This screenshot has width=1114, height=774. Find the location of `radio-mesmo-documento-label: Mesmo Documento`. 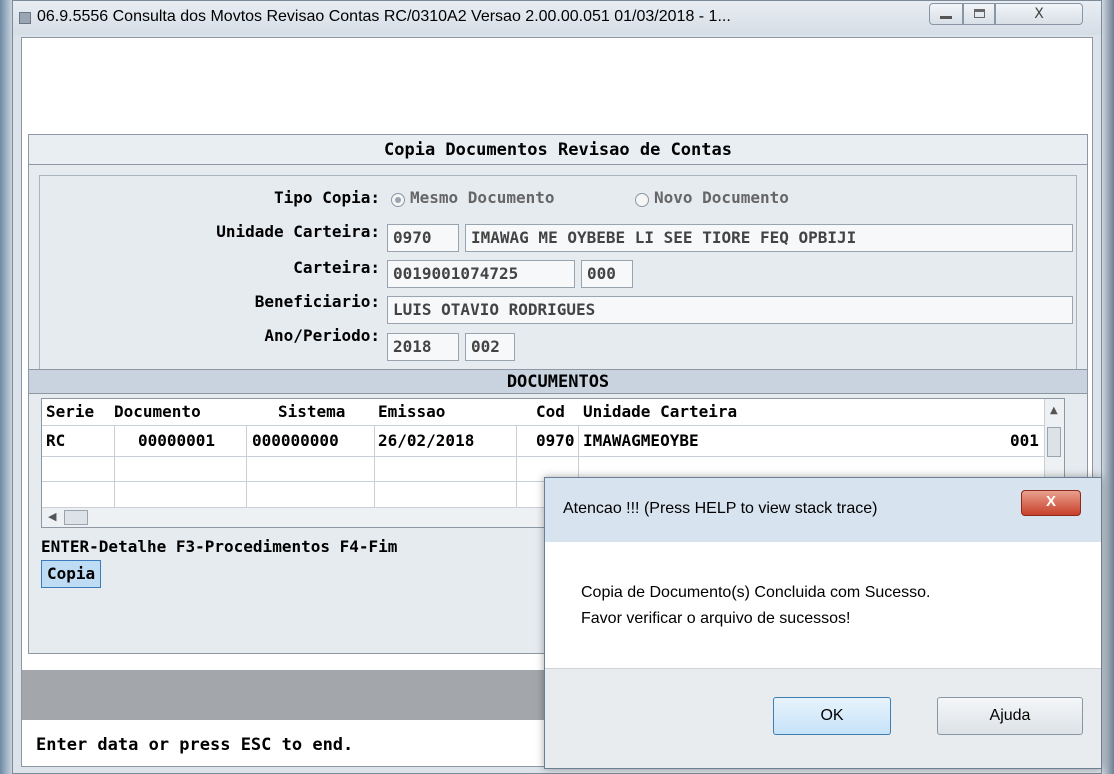

radio-mesmo-documento-label: Mesmo Documento is located at coordinates (482, 197).